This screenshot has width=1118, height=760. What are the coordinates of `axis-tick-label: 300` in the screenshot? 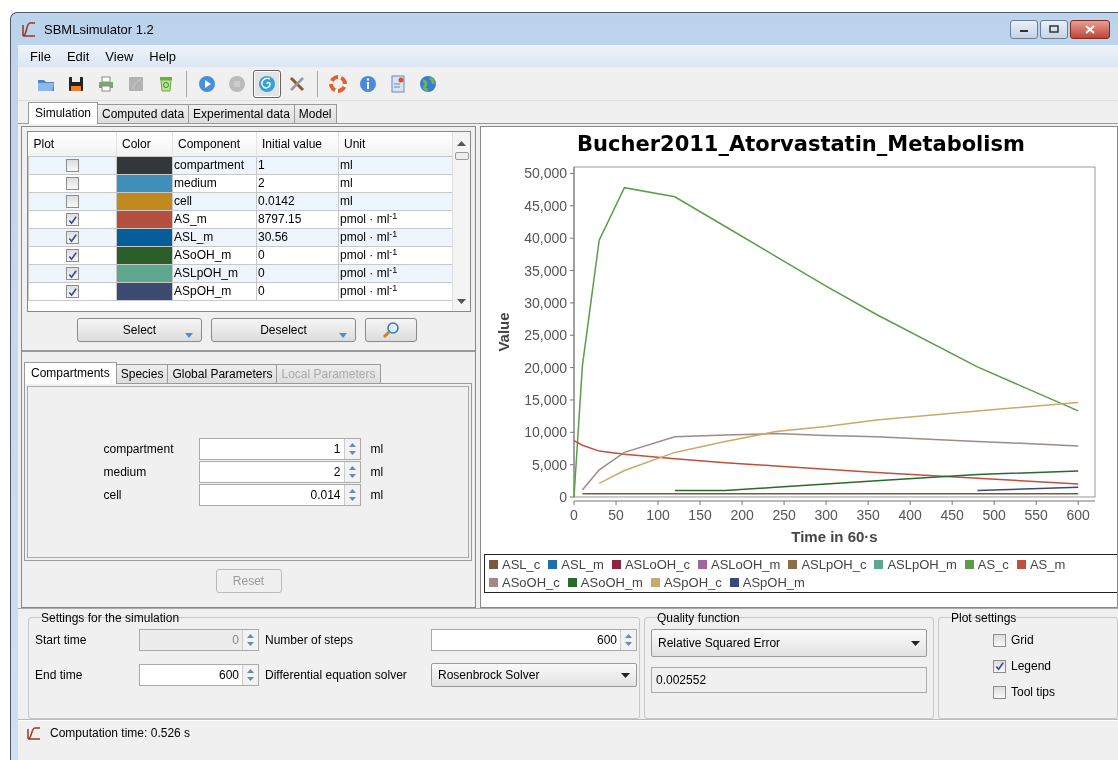 It's located at (826, 515).